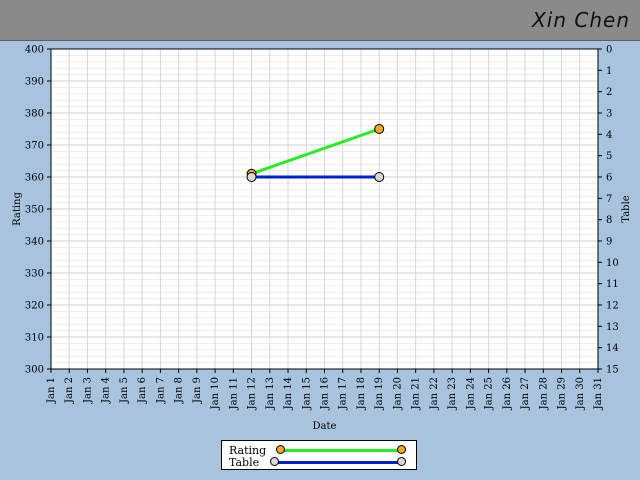  Describe the element at coordinates (489, 393) in the screenshot. I see `x-tick-label: Jan 25` at that location.